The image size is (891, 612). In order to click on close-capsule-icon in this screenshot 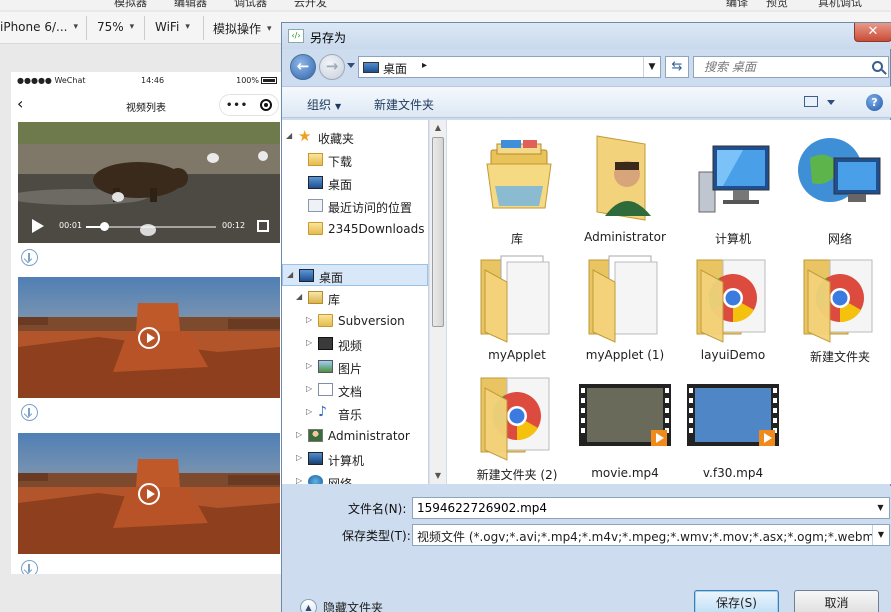, I will do `click(266, 105)`.